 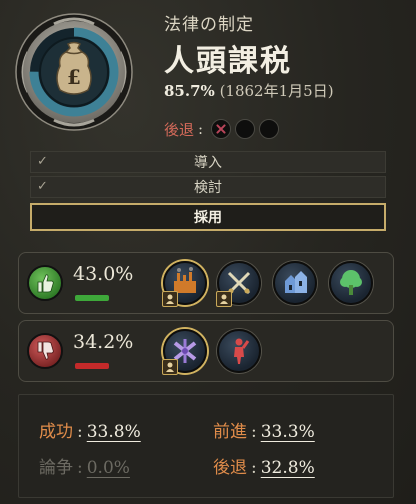 I want to click on stage-label: 検討, so click(x=208, y=188).